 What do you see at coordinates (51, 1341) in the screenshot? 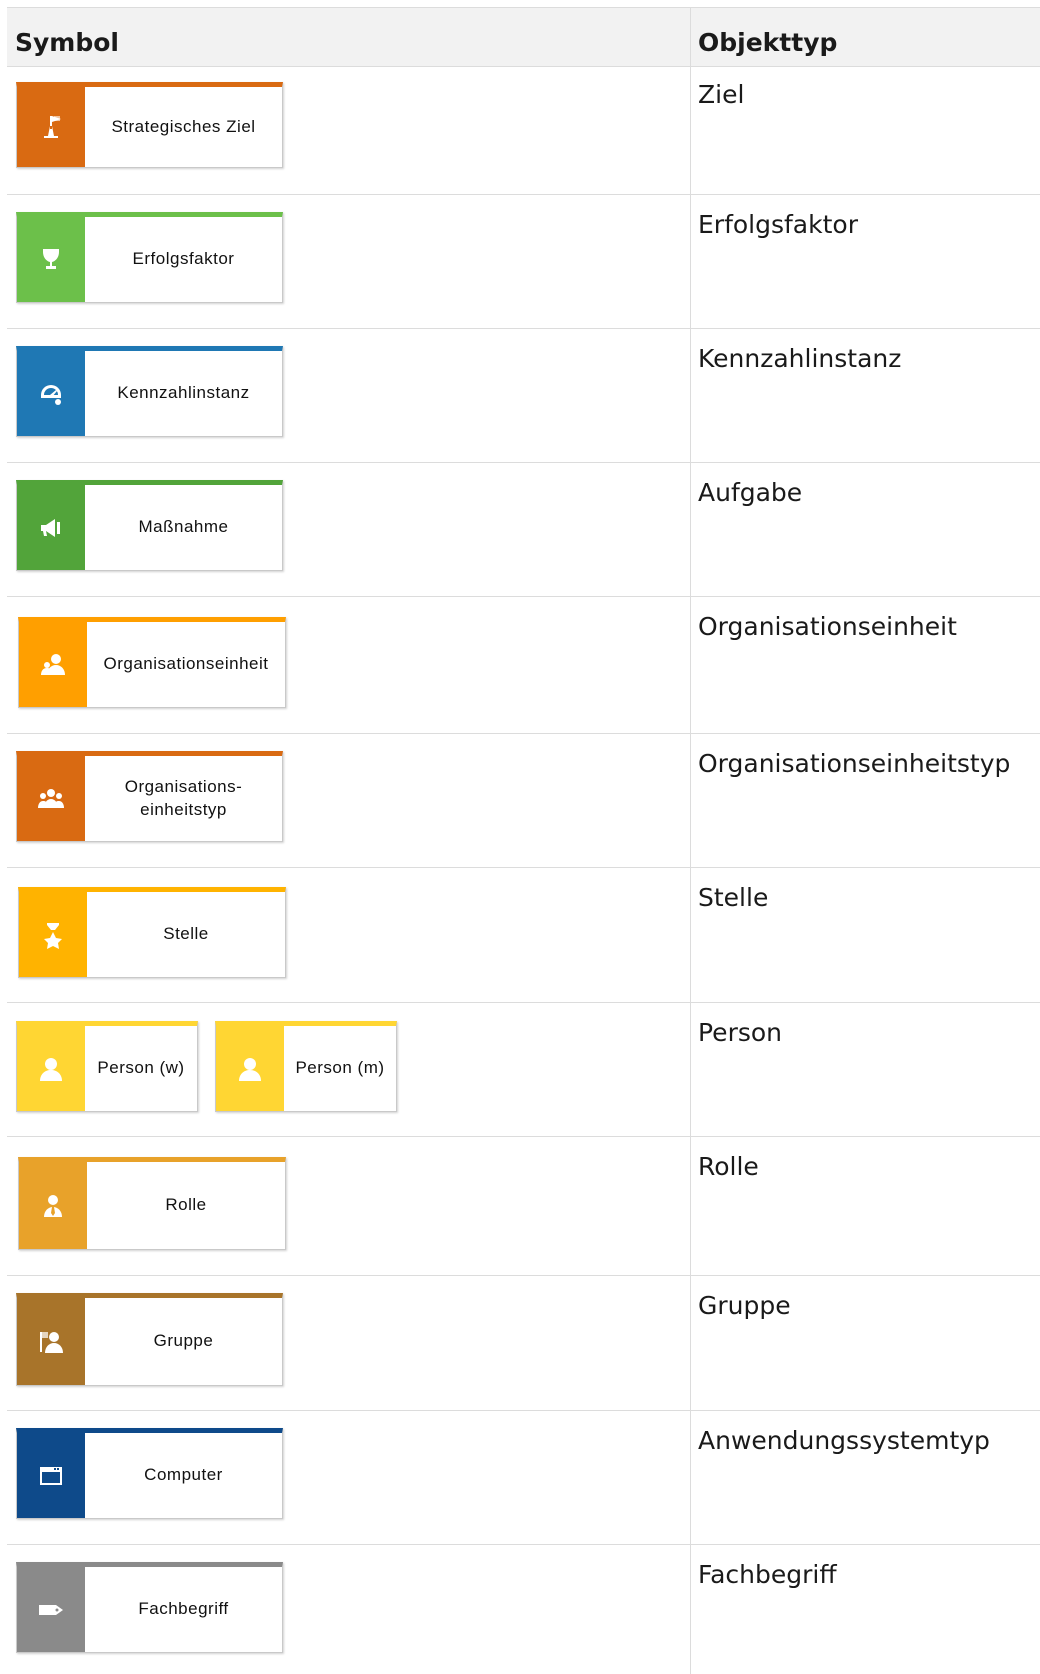
I see `group-icon` at bounding box center [51, 1341].